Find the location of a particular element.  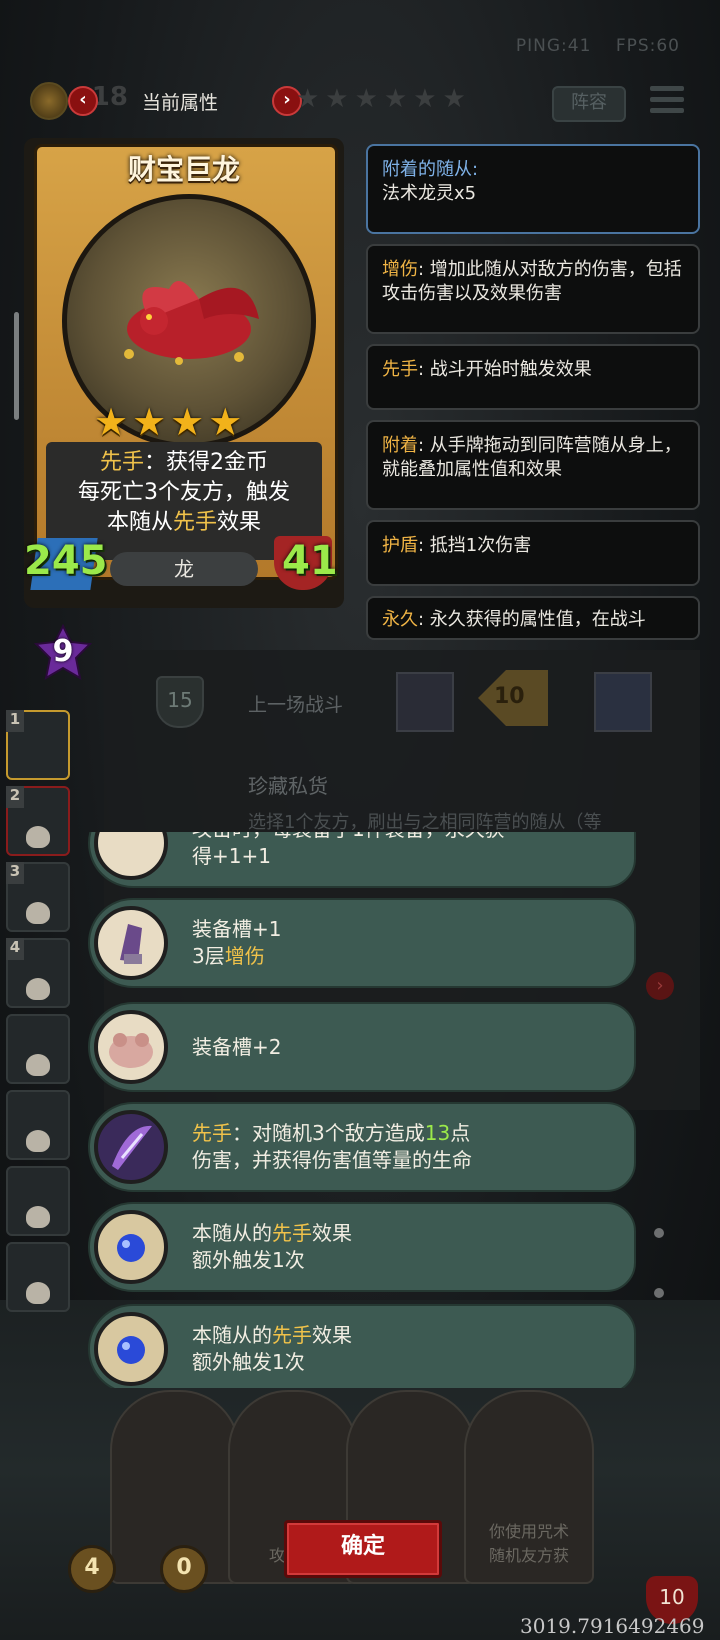

keyword-text: : 增加此随从对敌方的伤害，包括攻击伤害以及效果伤害 is located at coordinates (532, 281).